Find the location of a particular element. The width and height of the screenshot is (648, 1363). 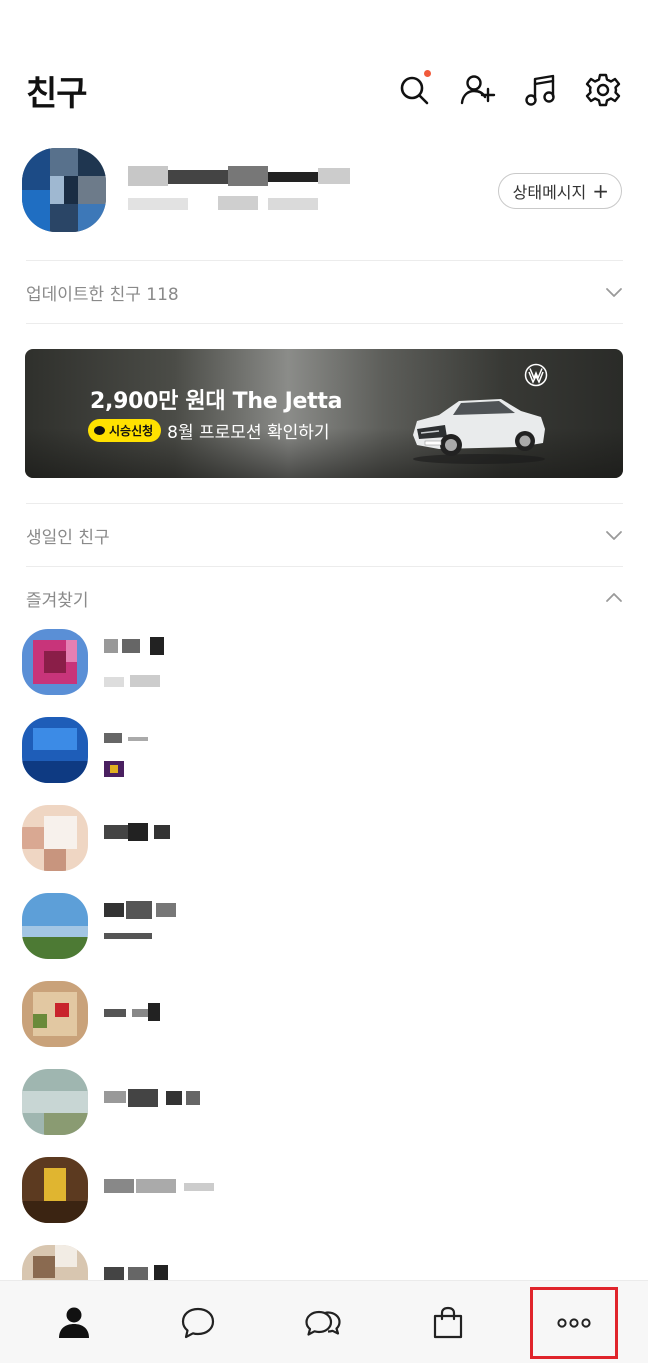

status-message-label: 상태메시지 is located at coordinates (549, 192).